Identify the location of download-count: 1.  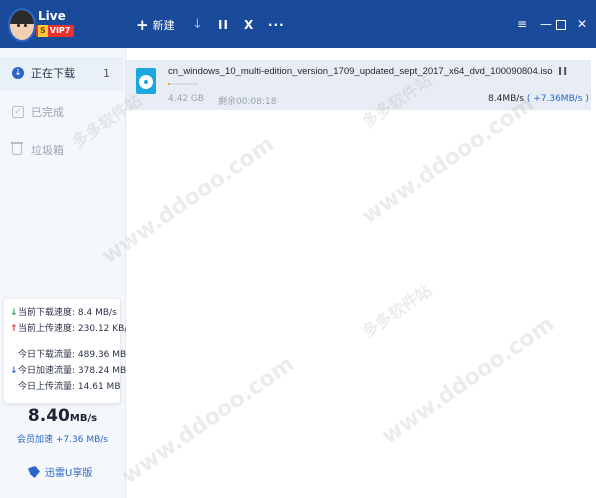
(106, 73).